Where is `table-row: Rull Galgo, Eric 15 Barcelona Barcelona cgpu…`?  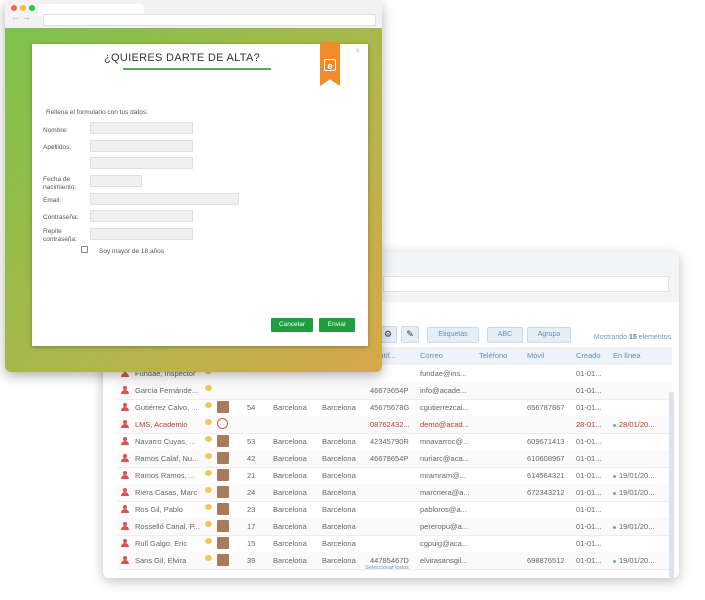 table-row: Rull Galgo, Eric 15 Barcelona Barcelona cgpu… is located at coordinates (394, 544).